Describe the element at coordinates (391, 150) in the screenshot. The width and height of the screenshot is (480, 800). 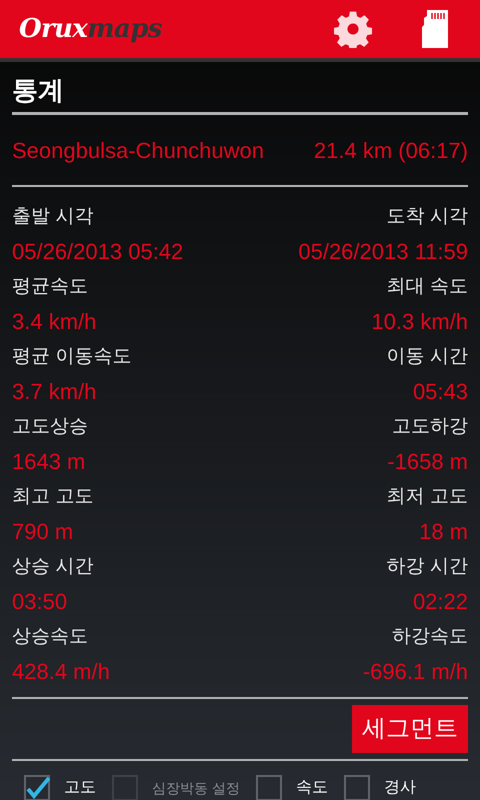
I see `track-summary: 21.4 km (06:17)` at that location.